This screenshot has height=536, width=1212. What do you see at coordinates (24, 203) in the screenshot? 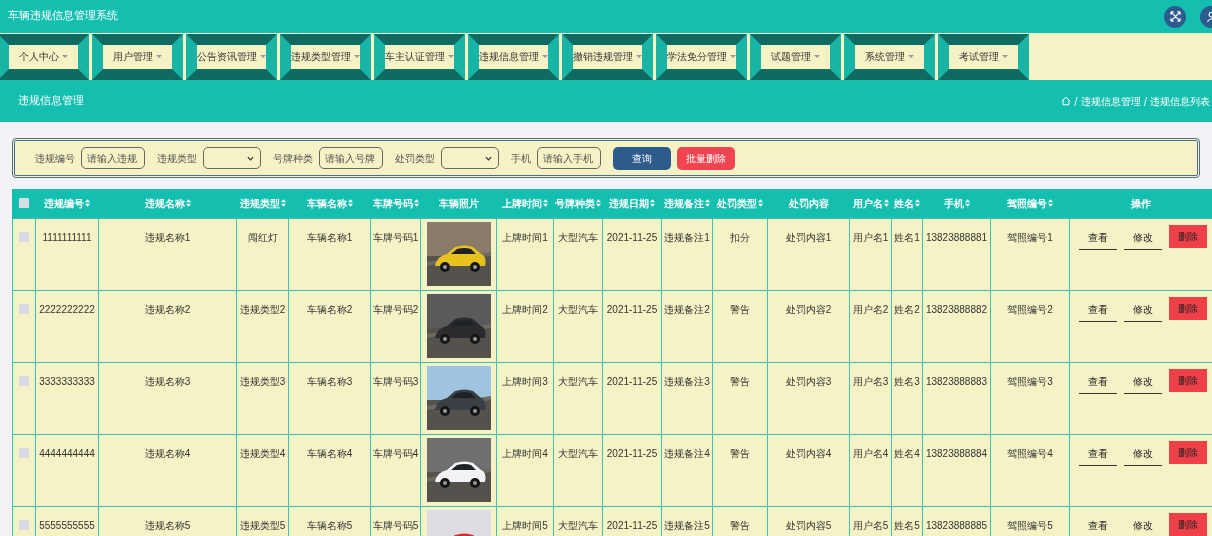
I see `select-all-checkbox` at bounding box center [24, 203].